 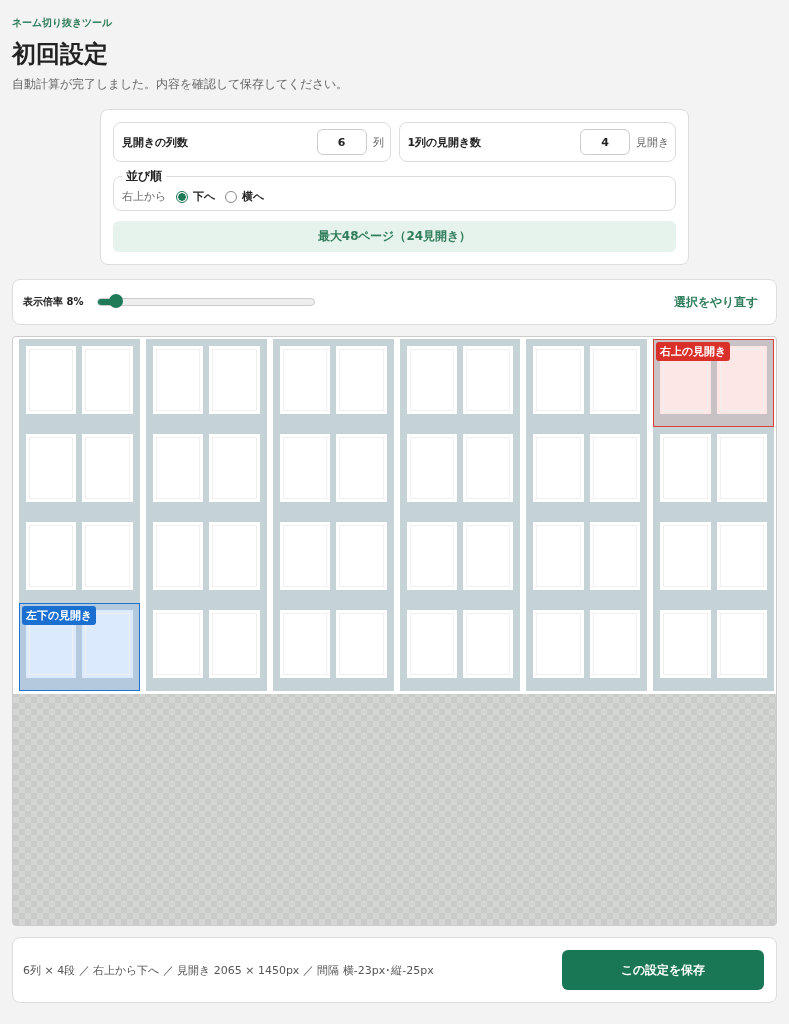 What do you see at coordinates (155, 142) in the screenshot?
I see `field-label: 見開きの列数` at bounding box center [155, 142].